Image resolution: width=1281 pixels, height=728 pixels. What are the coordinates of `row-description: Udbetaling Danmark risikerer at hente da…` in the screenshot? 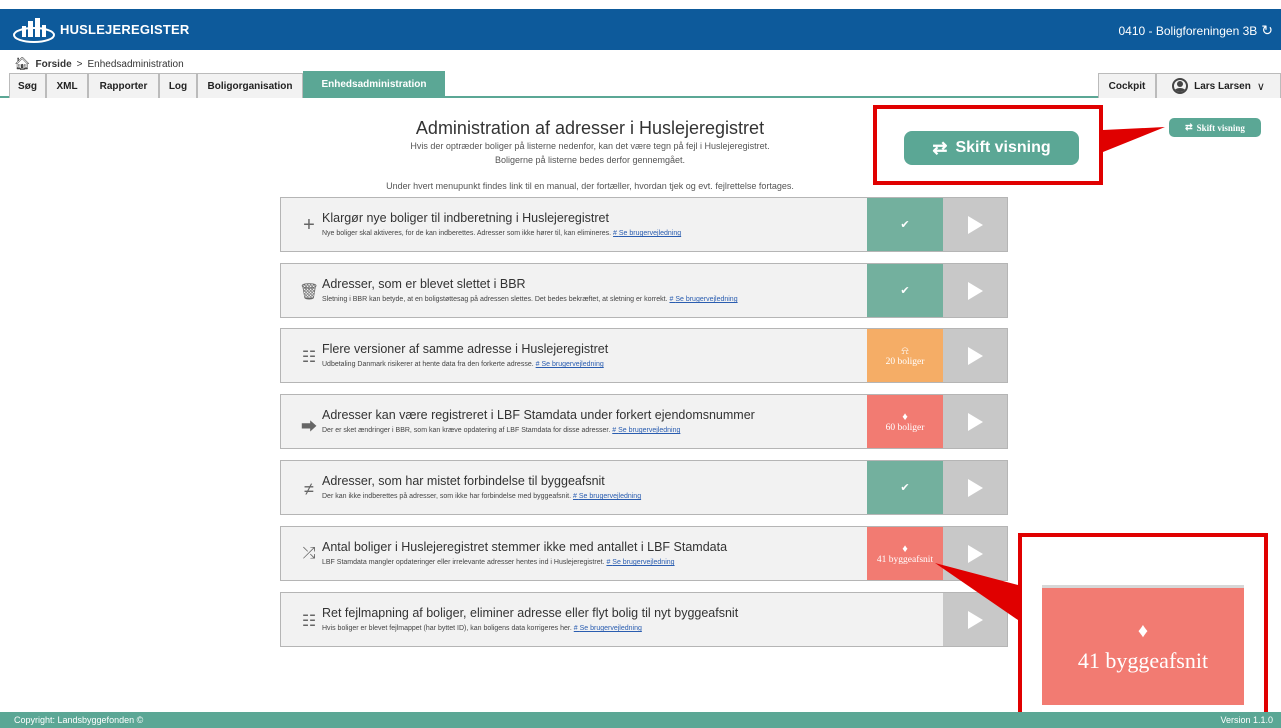 It's located at (463, 364).